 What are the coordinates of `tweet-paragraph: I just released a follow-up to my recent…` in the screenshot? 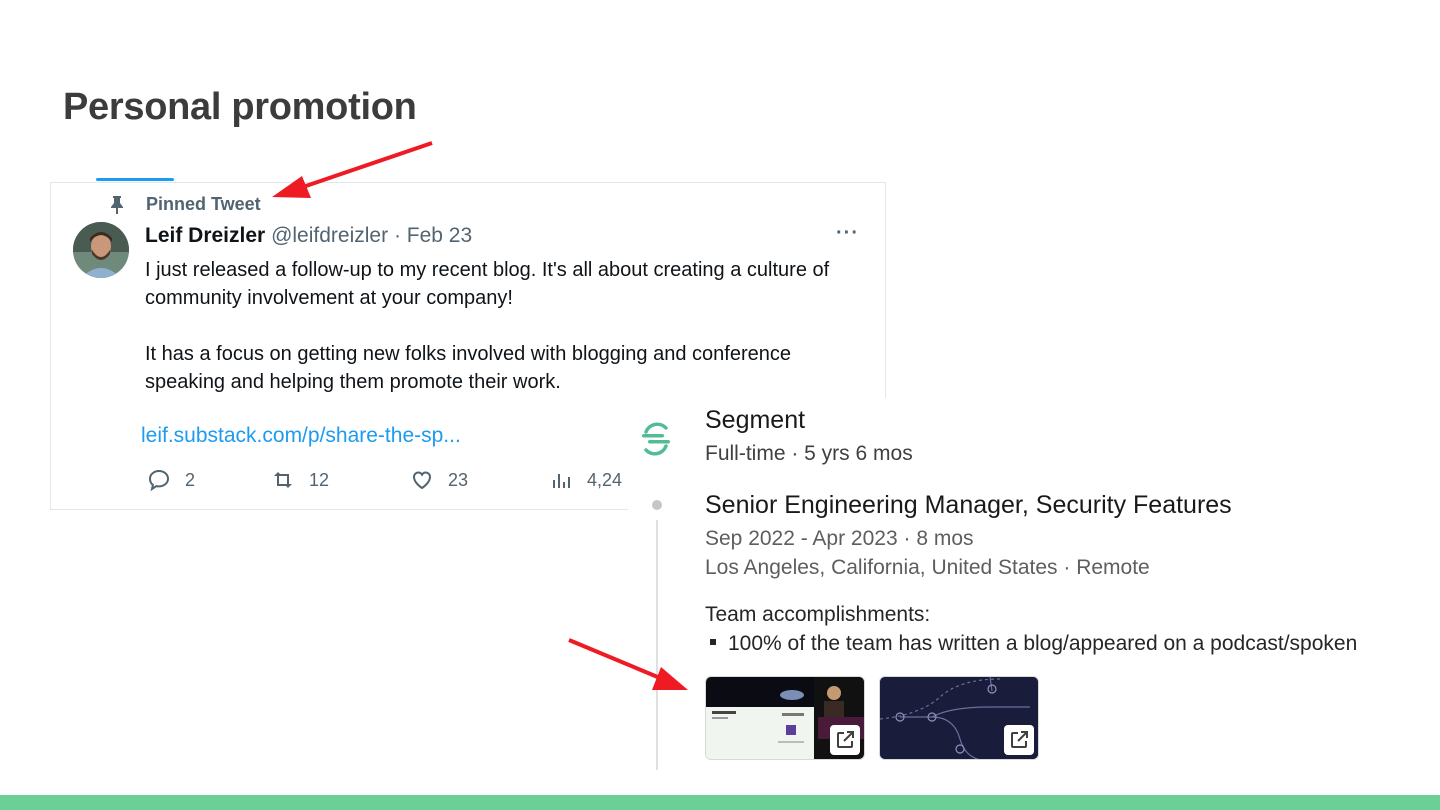 It's located at (487, 284).